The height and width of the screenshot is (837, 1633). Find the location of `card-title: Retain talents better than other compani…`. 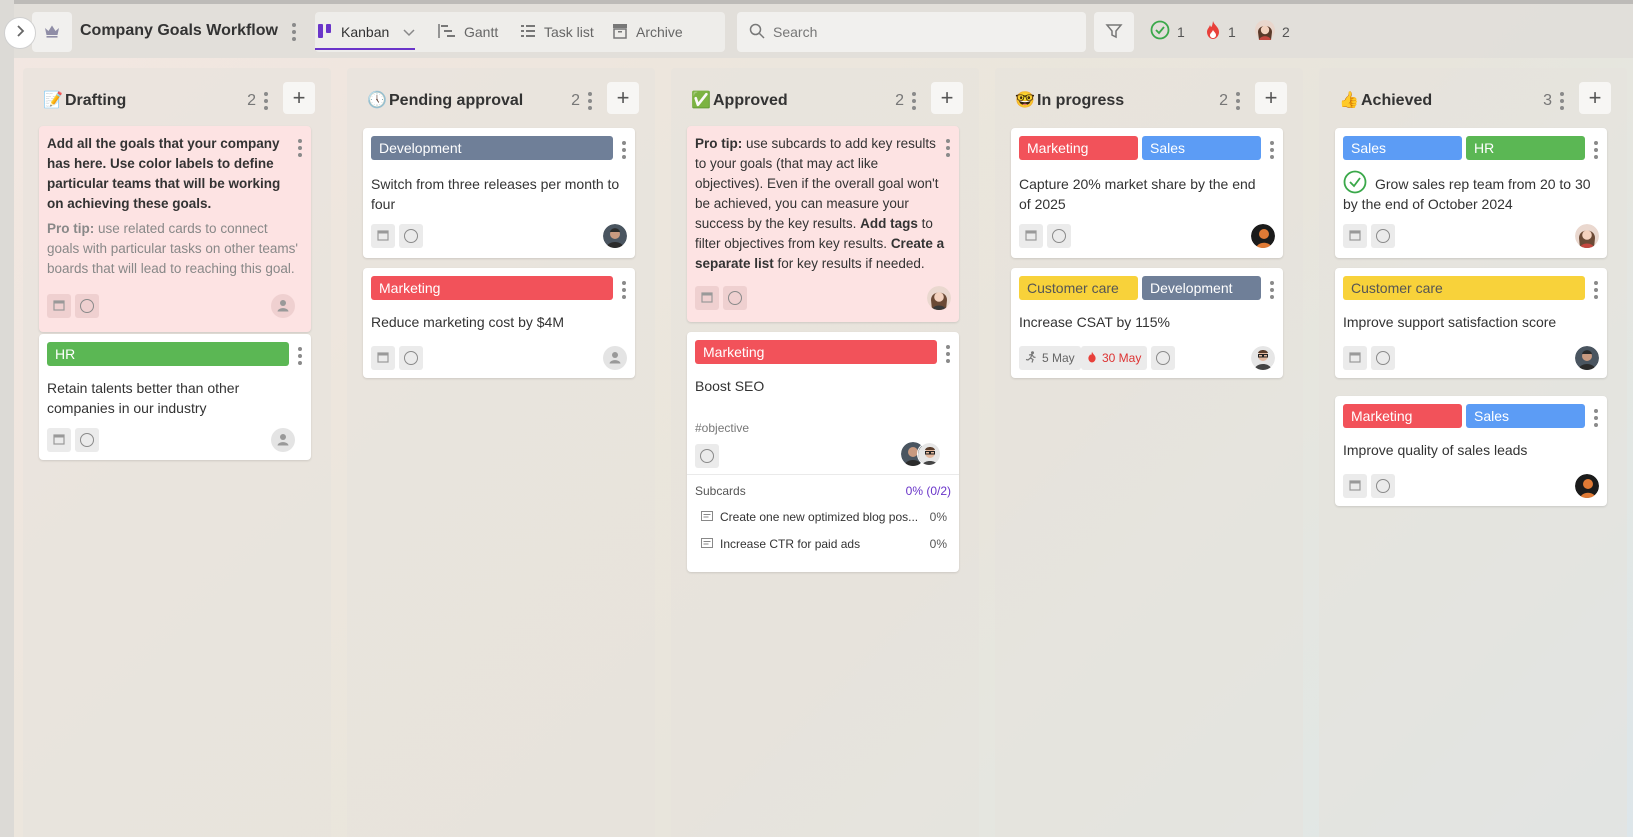

card-title: Retain talents better than other compani… is located at coordinates (143, 398).